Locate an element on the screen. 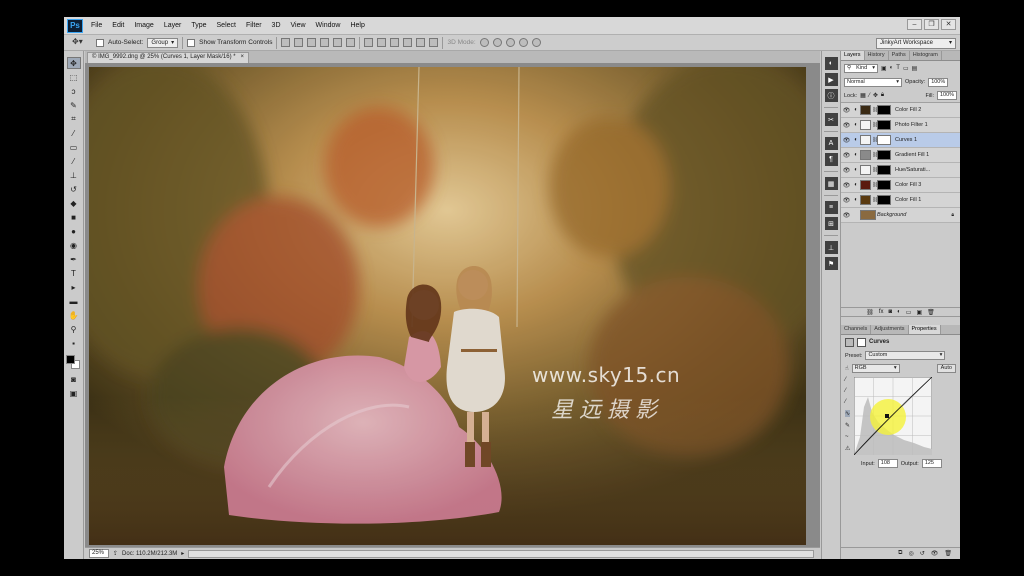  clone-source-icon: ⊥ is located at coordinates (831, 247).